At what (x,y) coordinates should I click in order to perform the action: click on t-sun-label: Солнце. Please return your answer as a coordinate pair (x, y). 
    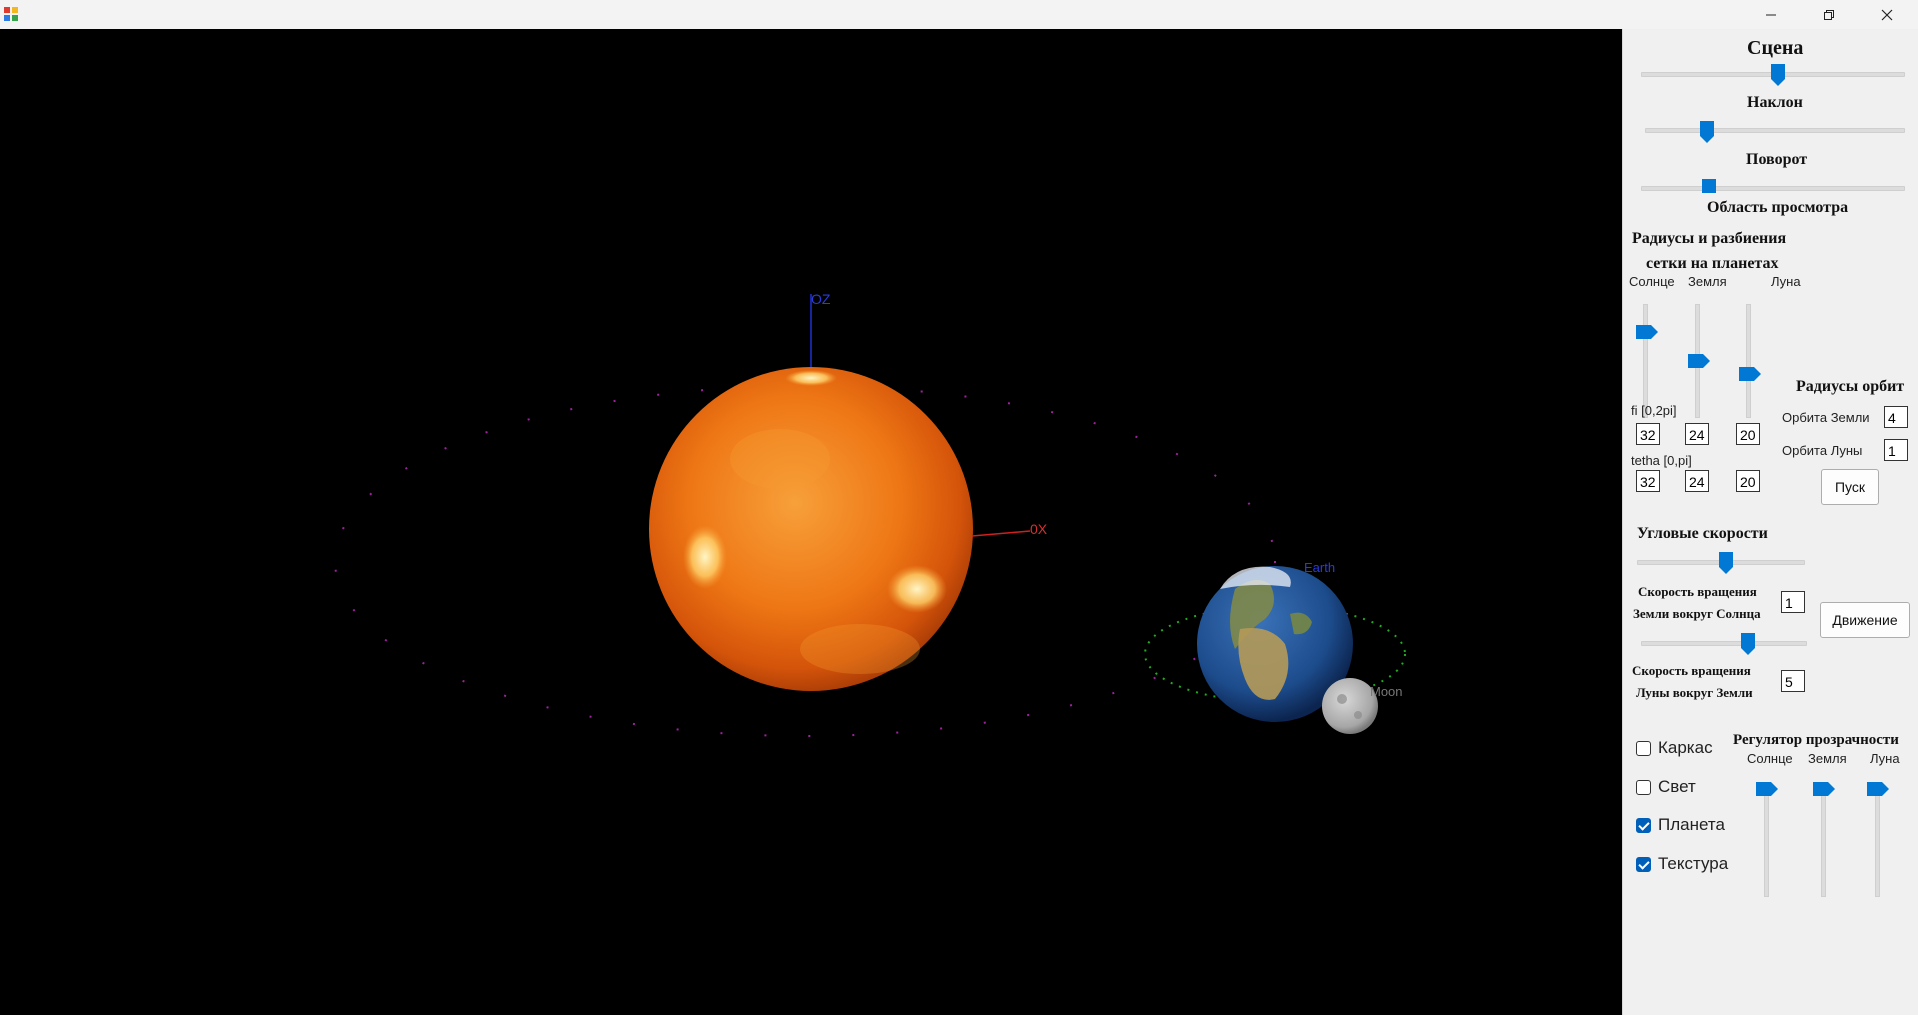
    Looking at the image, I should click on (1770, 758).